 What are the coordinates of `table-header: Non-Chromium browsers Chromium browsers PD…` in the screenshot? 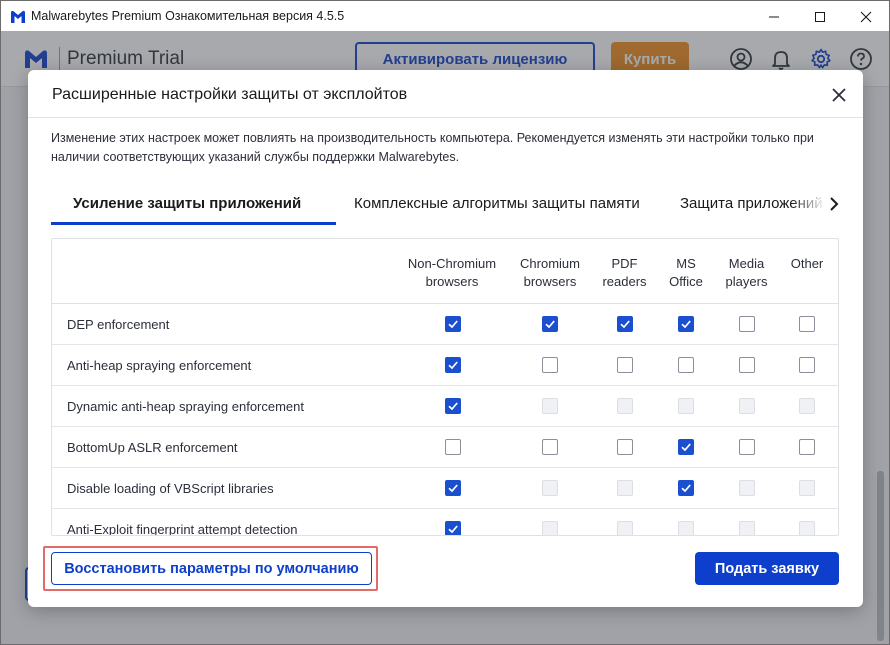 It's located at (445, 271).